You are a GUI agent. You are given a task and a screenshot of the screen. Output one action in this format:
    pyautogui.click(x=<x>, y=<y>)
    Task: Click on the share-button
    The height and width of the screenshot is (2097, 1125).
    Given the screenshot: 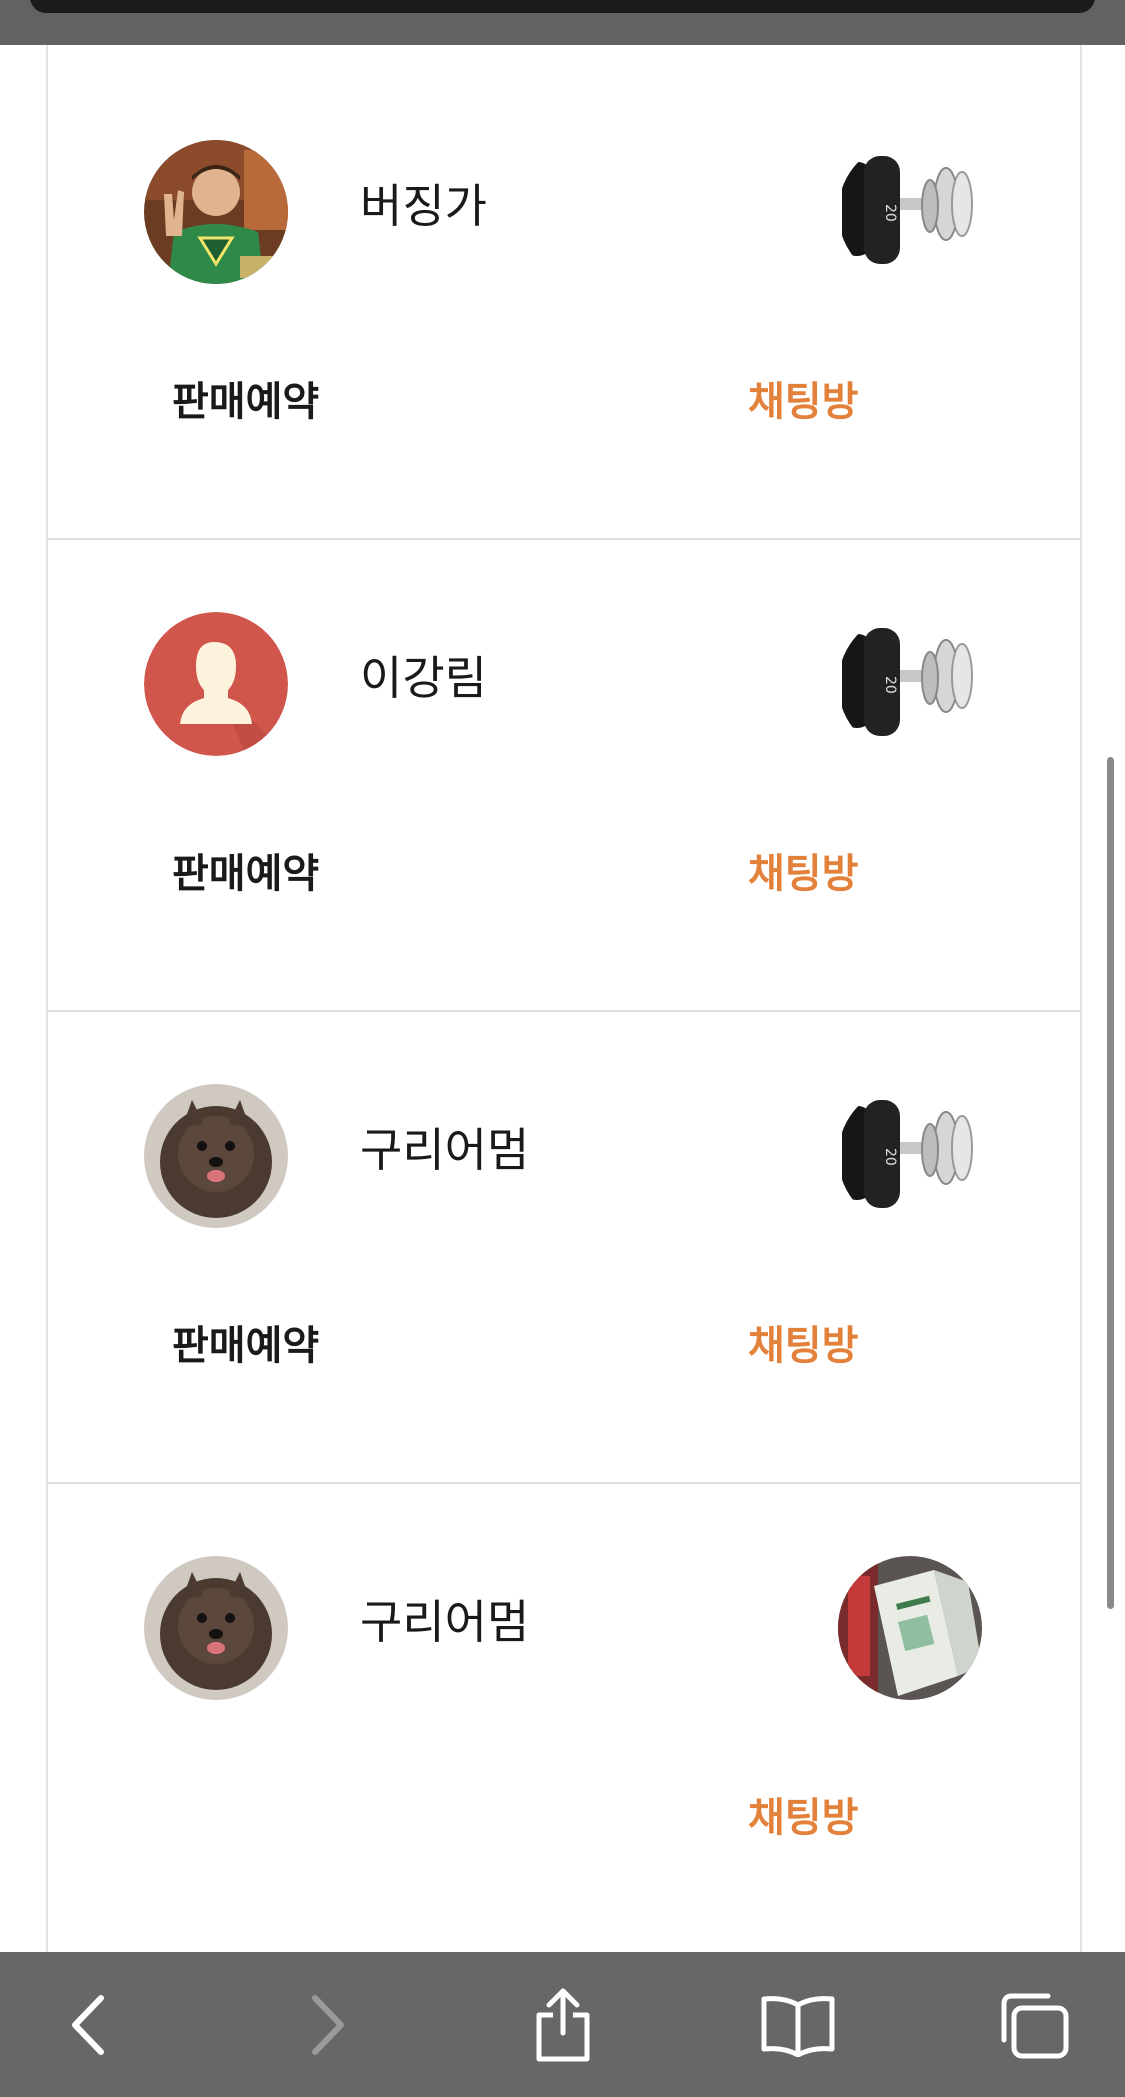 What is the action you would take?
    pyautogui.click(x=563, y=2024)
    